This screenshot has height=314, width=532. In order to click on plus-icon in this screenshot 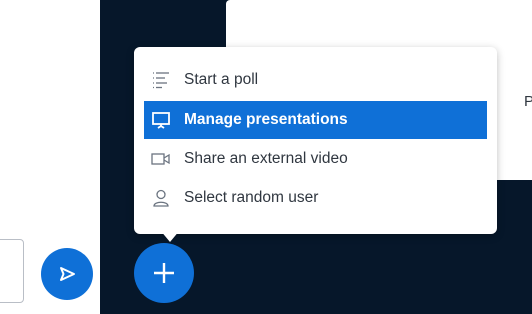, I will do `click(164, 273)`.